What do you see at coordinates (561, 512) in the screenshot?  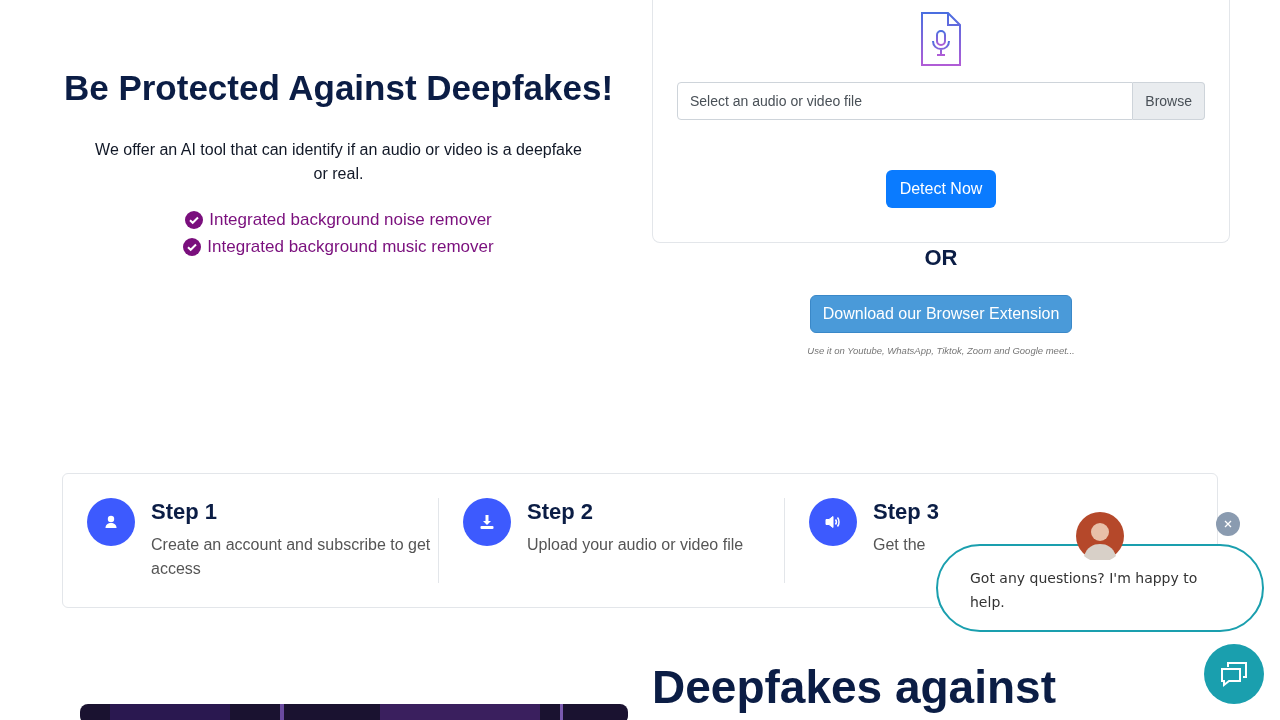 I see `step-title: Step 2` at bounding box center [561, 512].